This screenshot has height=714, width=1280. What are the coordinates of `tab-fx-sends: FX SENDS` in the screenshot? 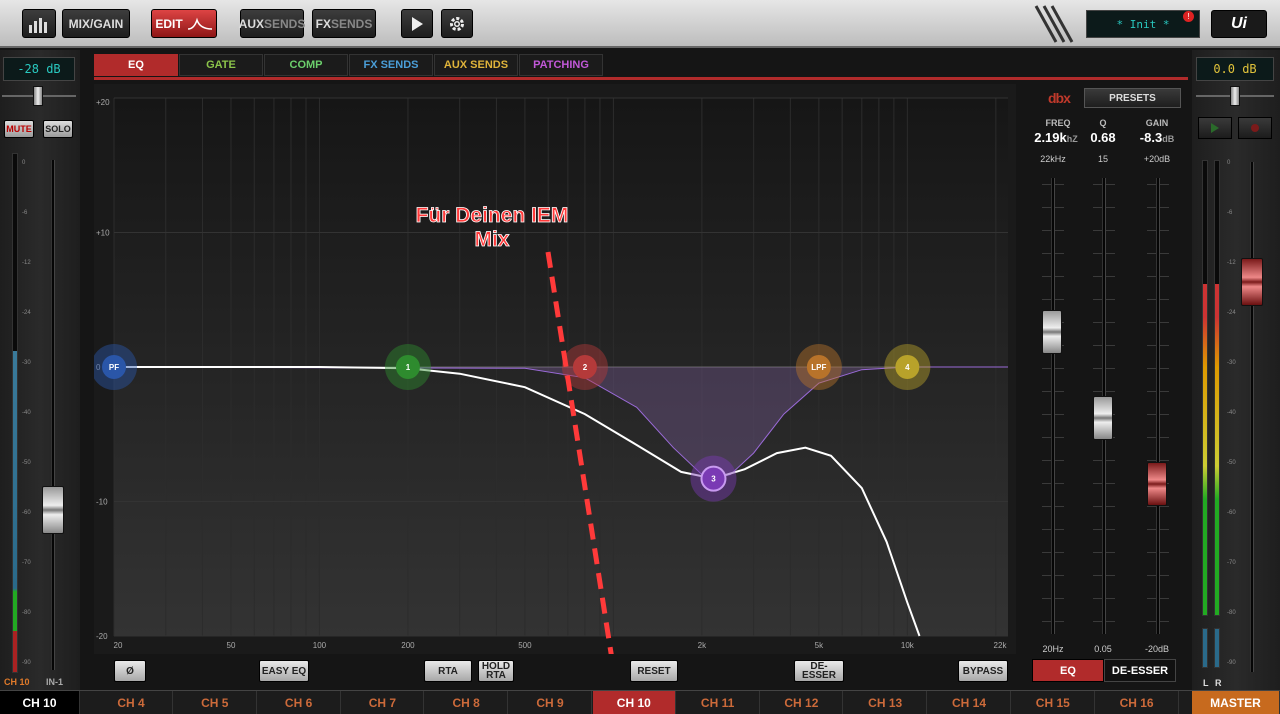 It's located at (391, 65).